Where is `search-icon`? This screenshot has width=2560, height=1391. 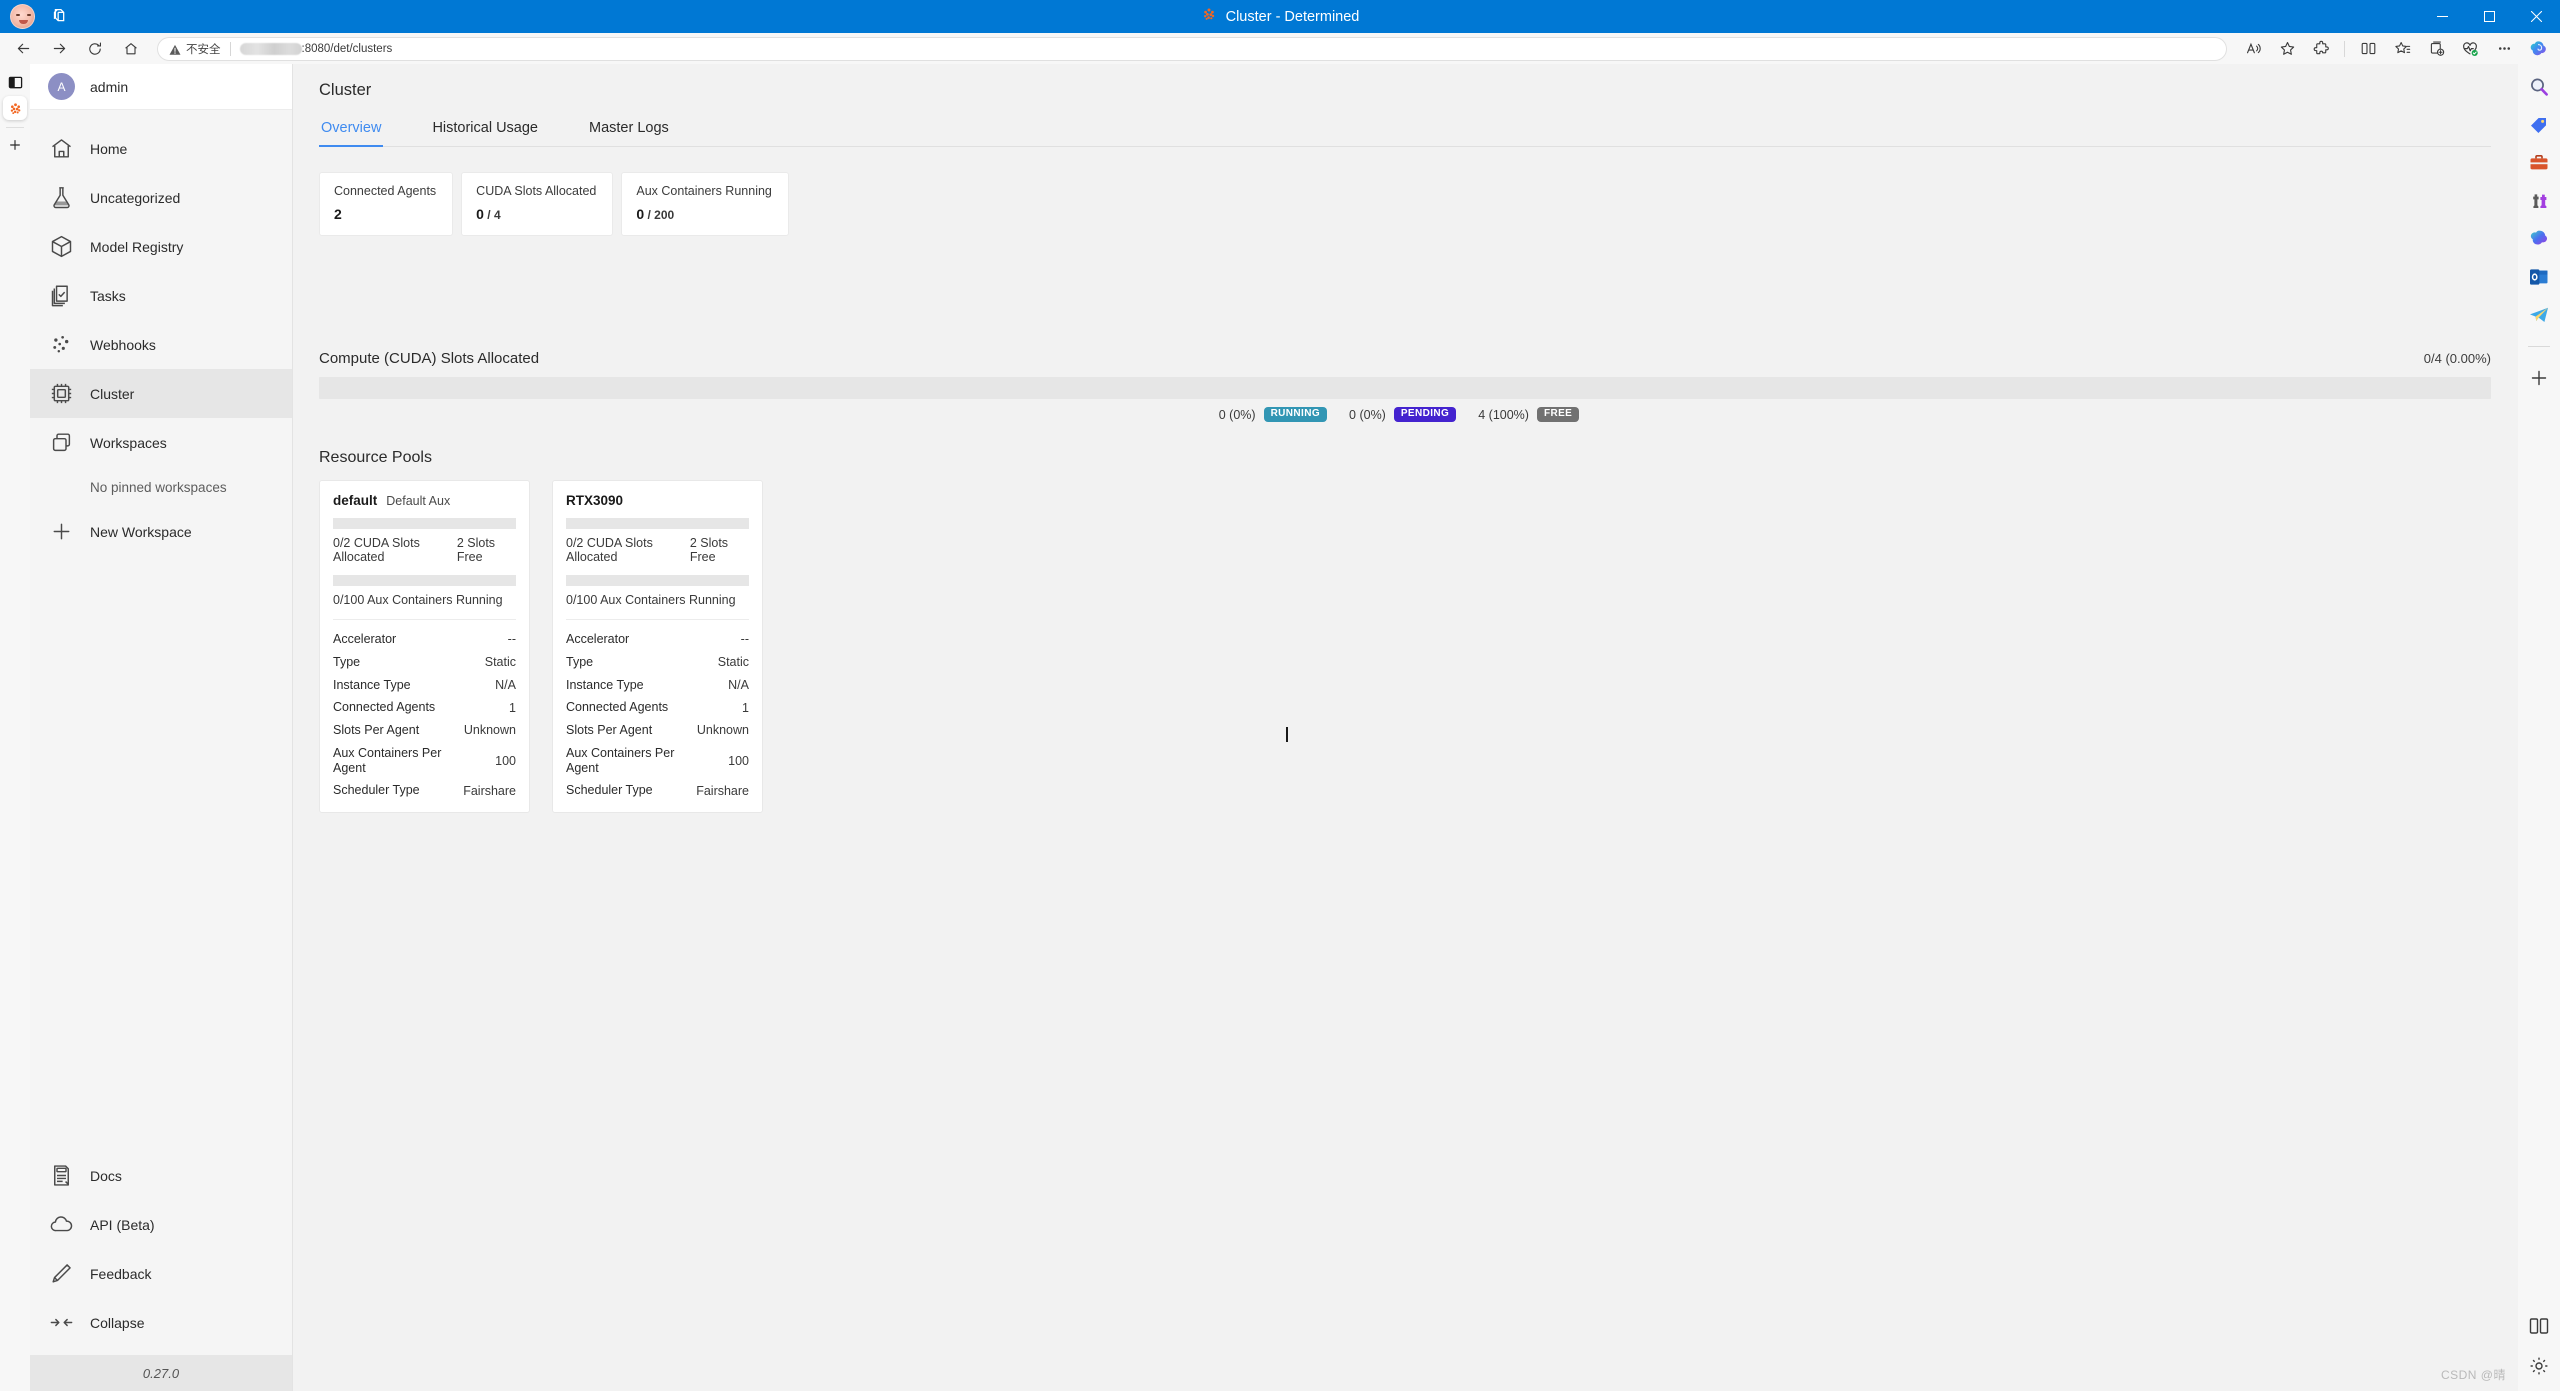 search-icon is located at coordinates (2539, 87).